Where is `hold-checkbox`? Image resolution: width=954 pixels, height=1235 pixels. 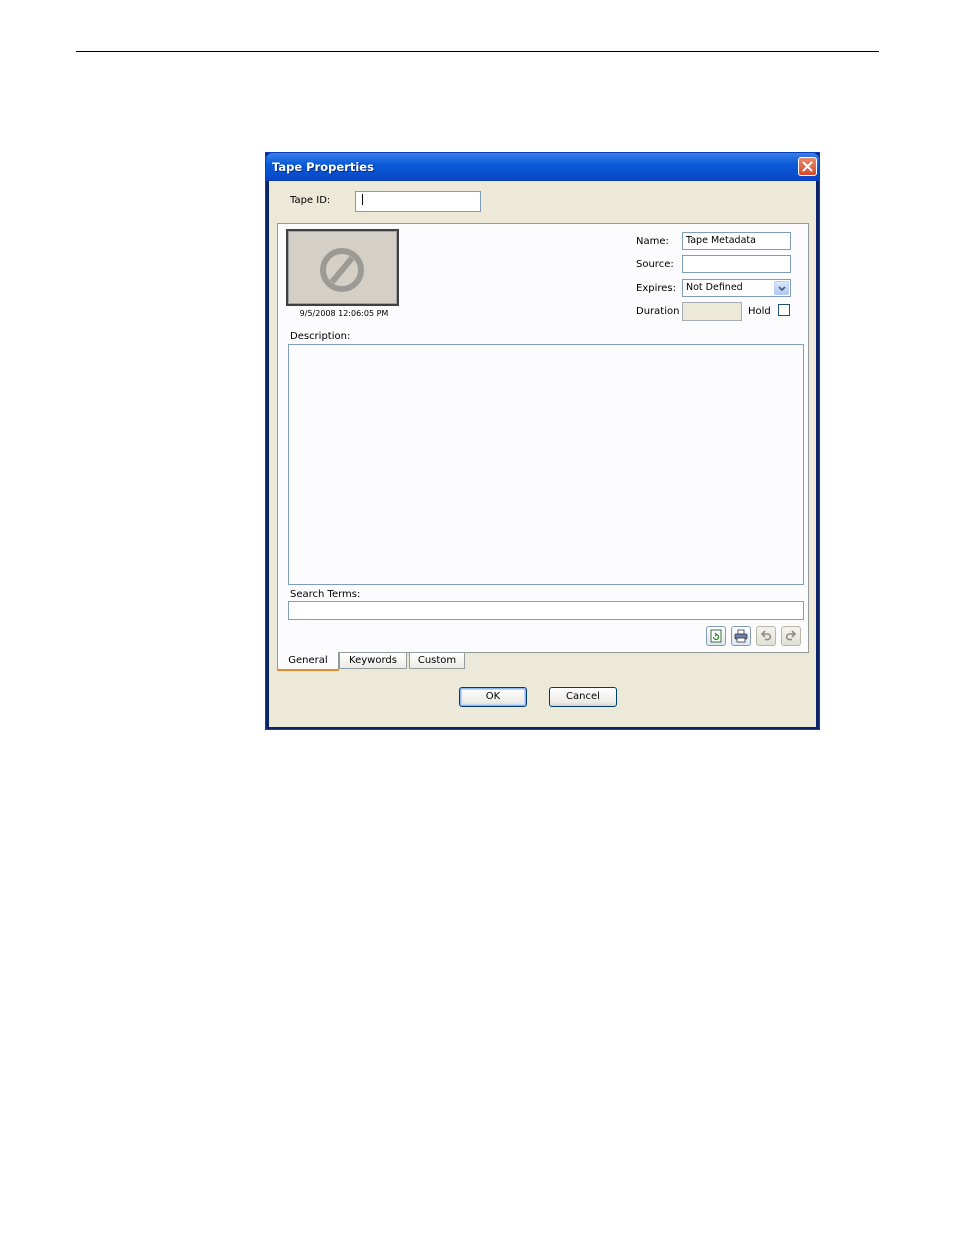 hold-checkbox is located at coordinates (784, 310).